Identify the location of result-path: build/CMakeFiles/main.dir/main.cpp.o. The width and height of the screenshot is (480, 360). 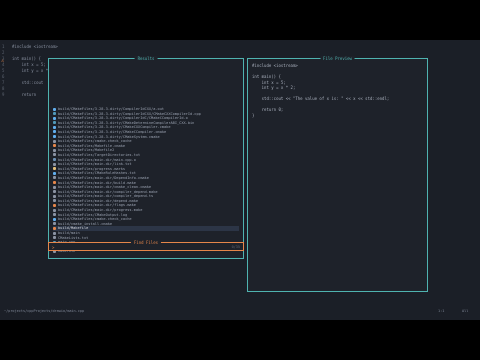
(97, 159).